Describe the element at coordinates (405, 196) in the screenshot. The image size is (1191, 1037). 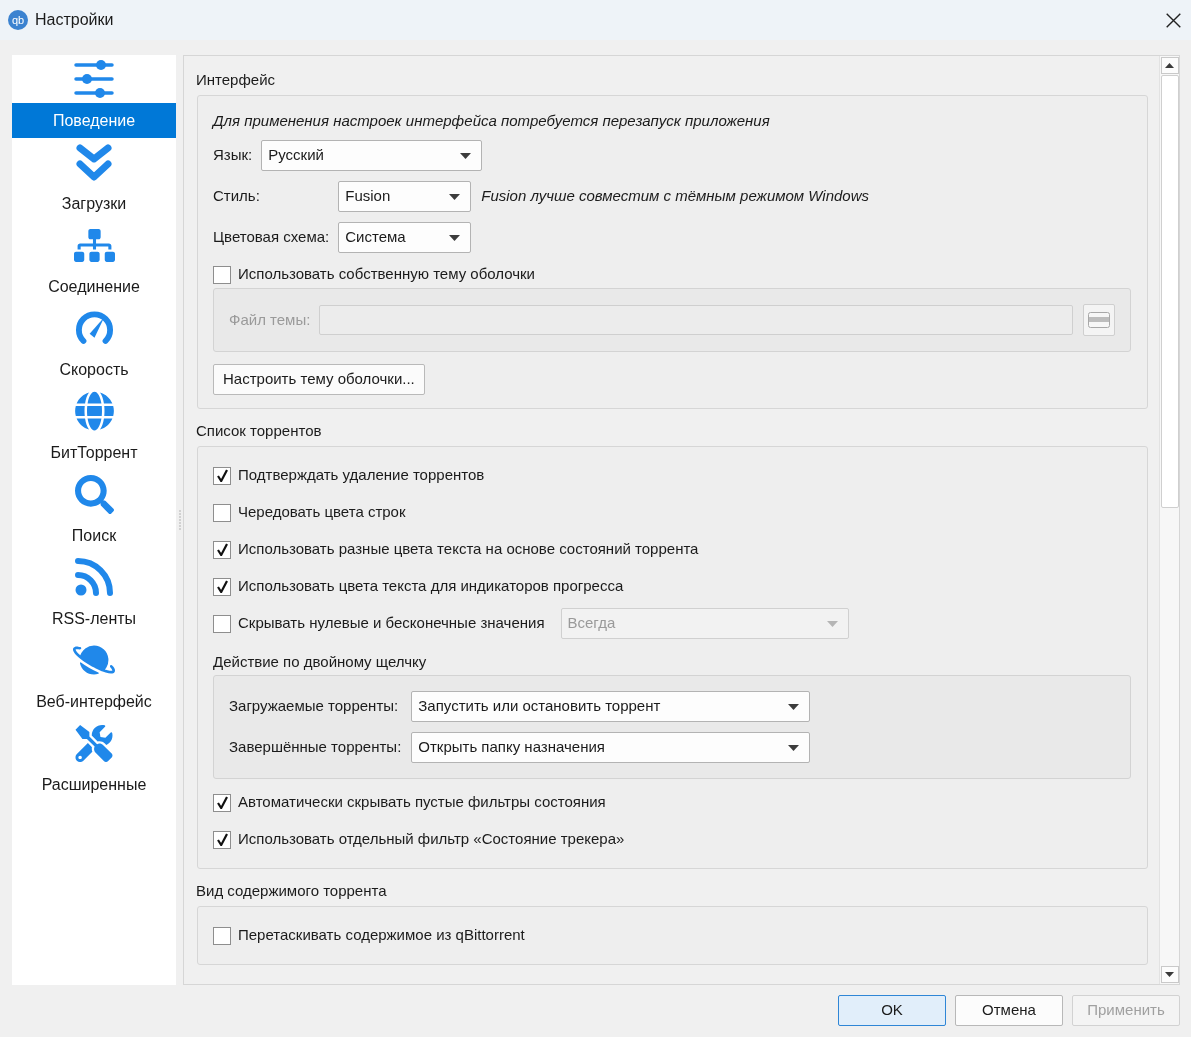
I see `dropdown: Fusion` at that location.